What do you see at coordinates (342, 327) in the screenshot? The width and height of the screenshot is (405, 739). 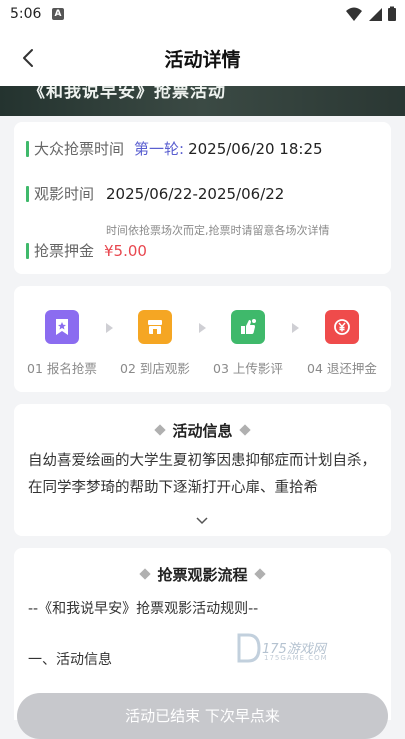 I see `yuan-refund-icon` at bounding box center [342, 327].